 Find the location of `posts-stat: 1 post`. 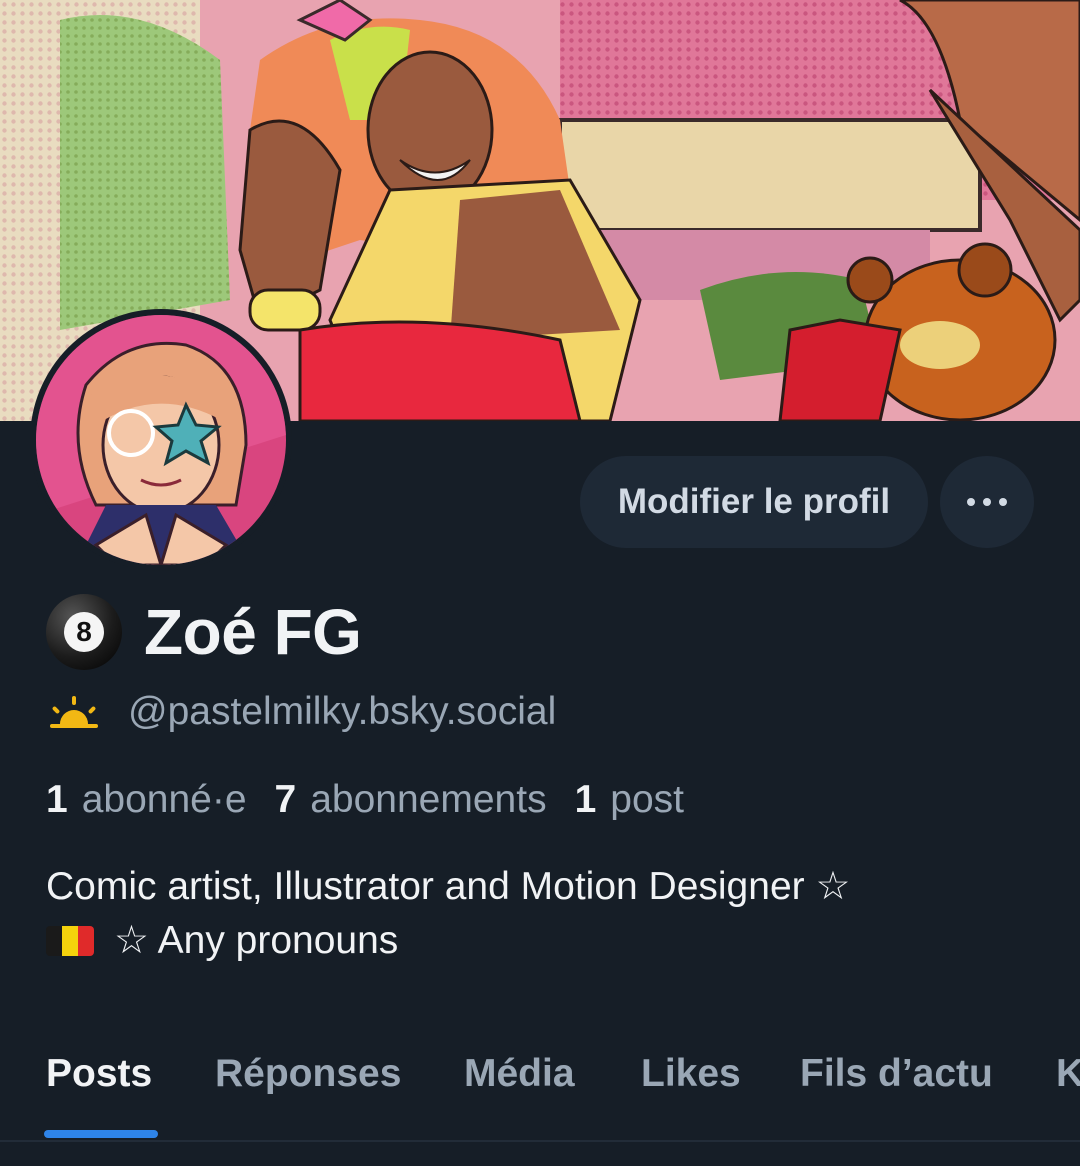

posts-stat: 1 post is located at coordinates (629, 800).